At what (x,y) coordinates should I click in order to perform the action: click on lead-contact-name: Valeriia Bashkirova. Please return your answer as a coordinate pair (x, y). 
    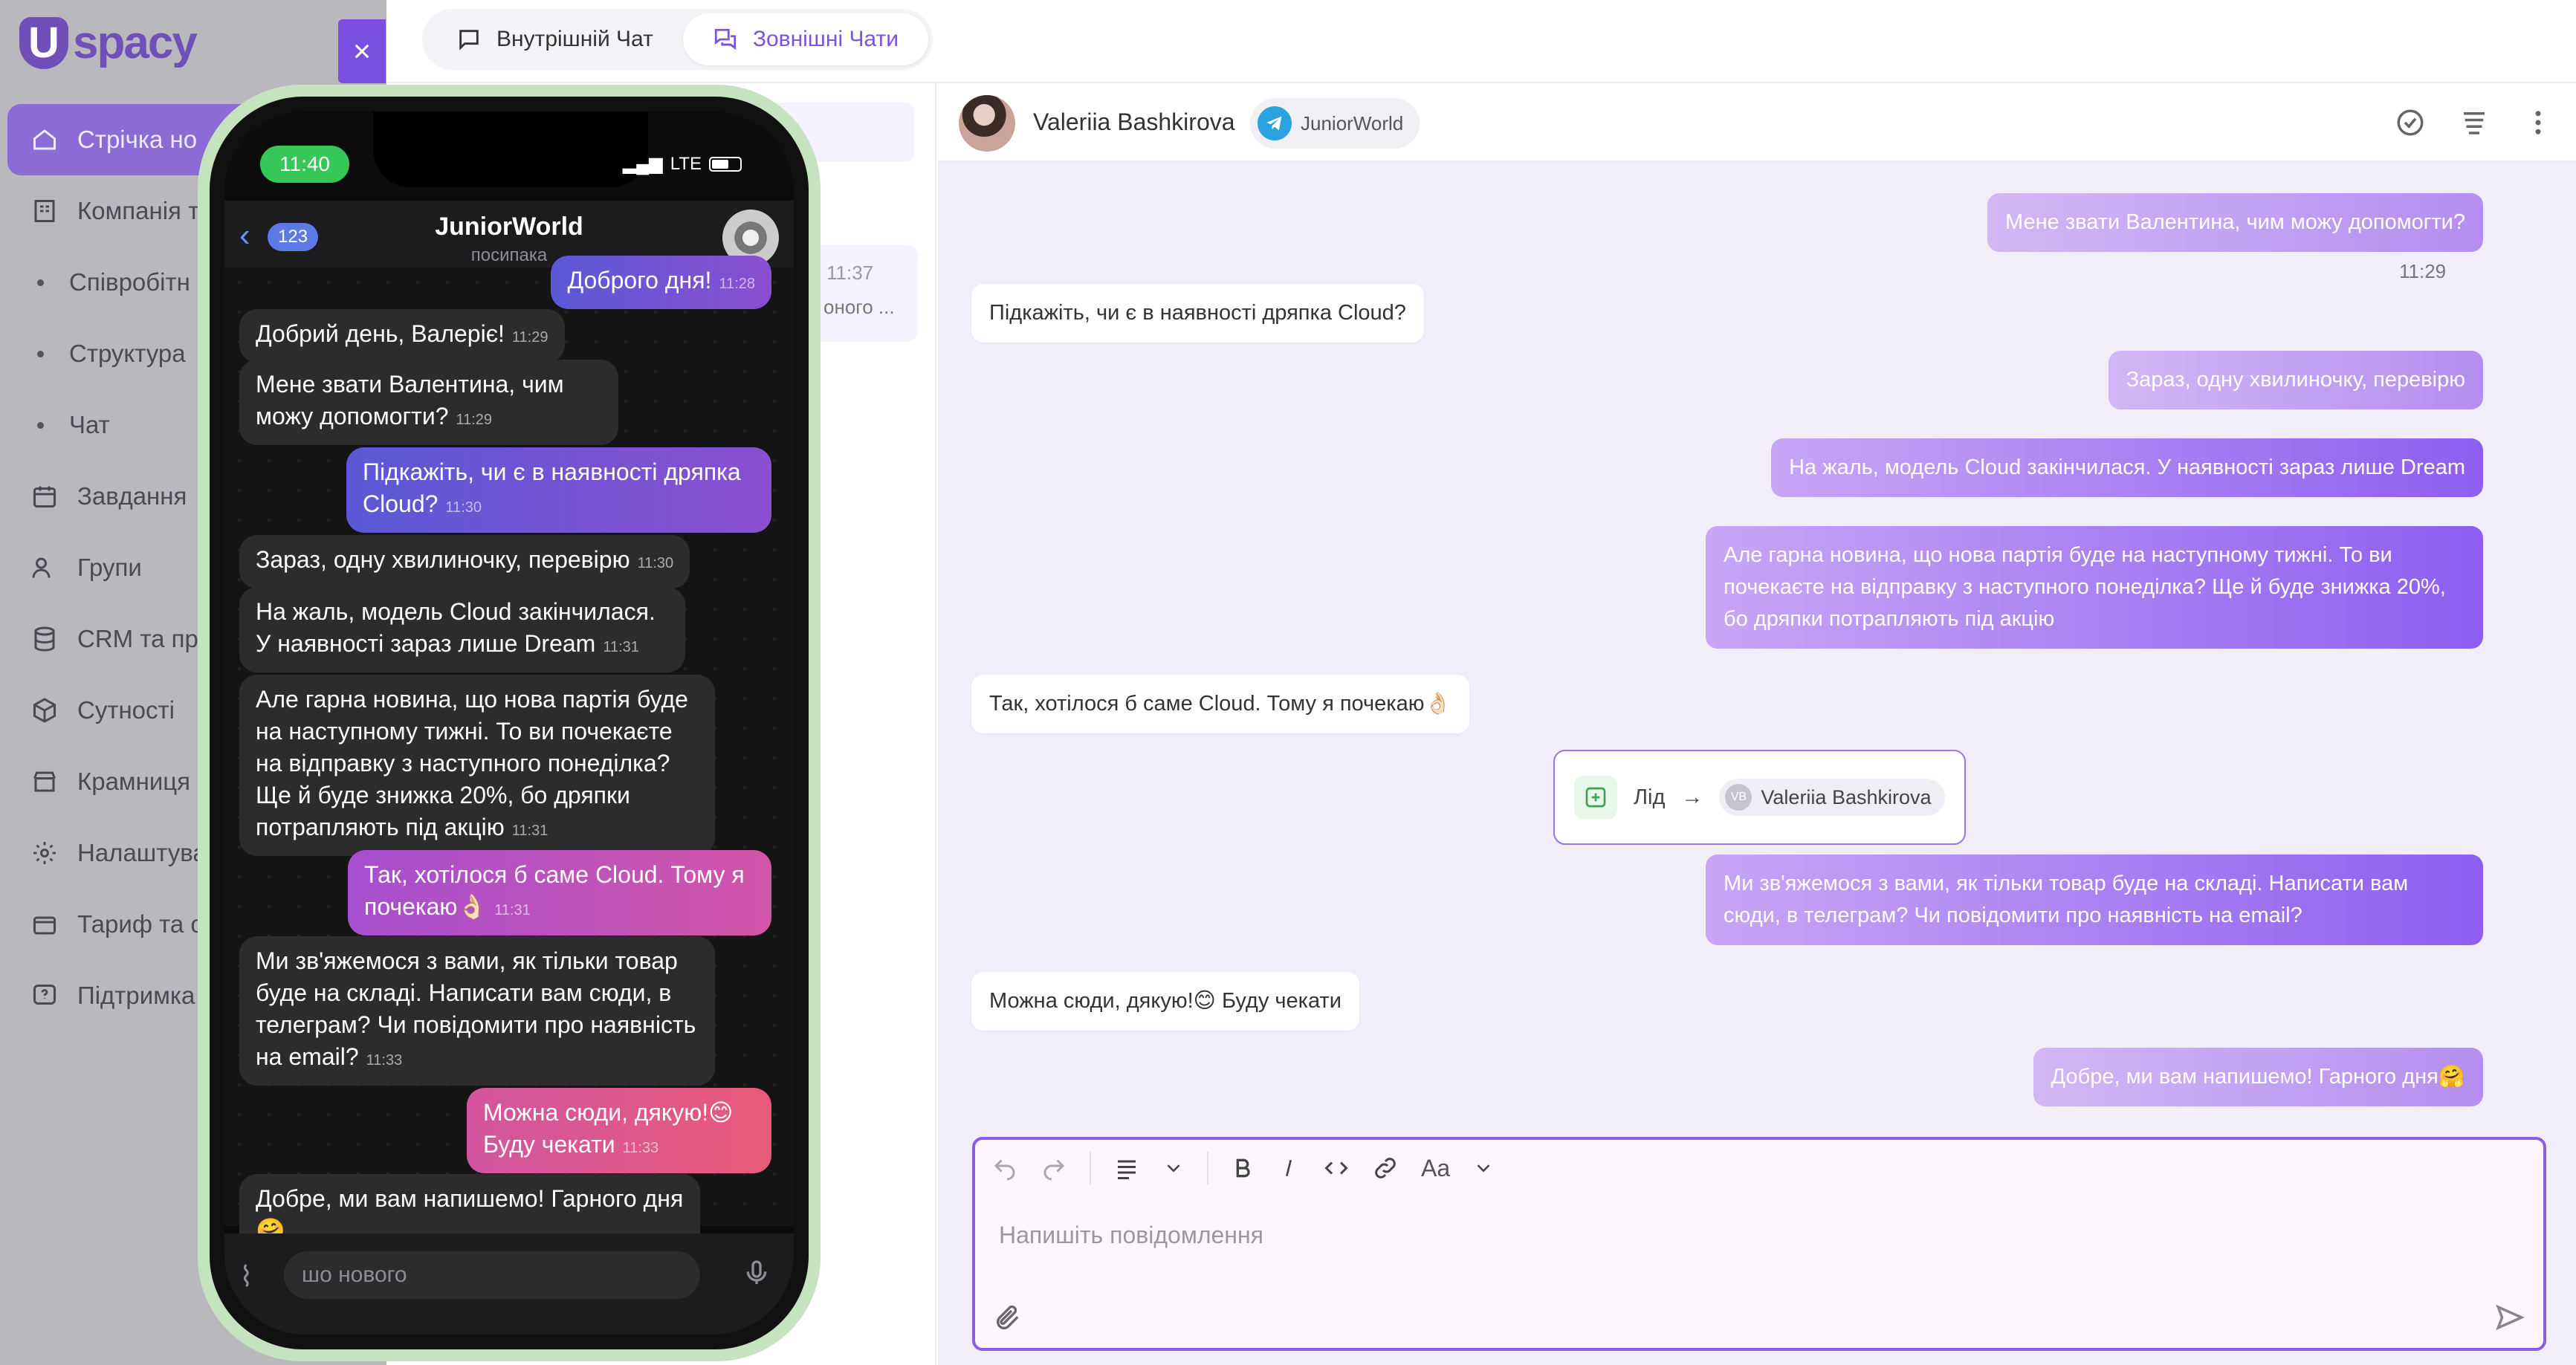
    Looking at the image, I should click on (1847, 796).